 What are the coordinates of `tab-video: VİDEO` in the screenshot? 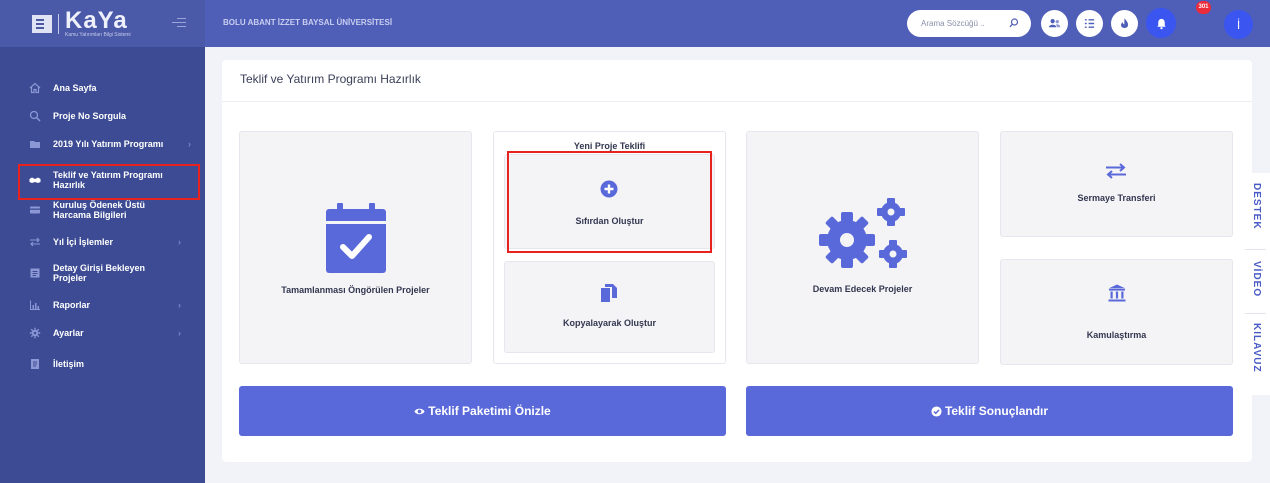 It's located at (1256, 279).